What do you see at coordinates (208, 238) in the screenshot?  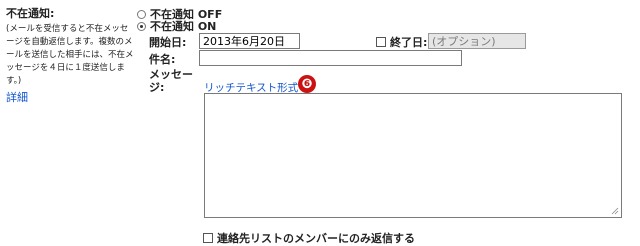 I see `contacts-only-checkbox` at bounding box center [208, 238].